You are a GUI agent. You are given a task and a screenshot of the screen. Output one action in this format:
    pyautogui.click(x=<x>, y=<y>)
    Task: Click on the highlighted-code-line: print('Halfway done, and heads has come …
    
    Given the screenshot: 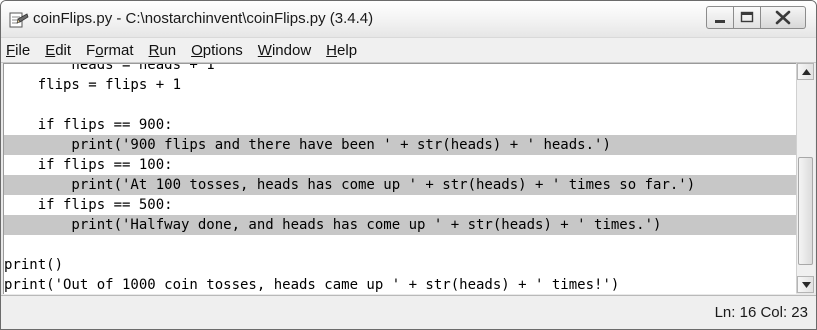 What is the action you would take?
    pyautogui.click(x=400, y=225)
    